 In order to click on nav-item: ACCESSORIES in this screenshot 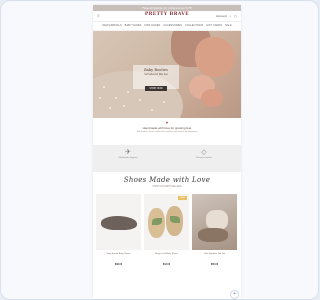, I will do `click(172, 26)`.